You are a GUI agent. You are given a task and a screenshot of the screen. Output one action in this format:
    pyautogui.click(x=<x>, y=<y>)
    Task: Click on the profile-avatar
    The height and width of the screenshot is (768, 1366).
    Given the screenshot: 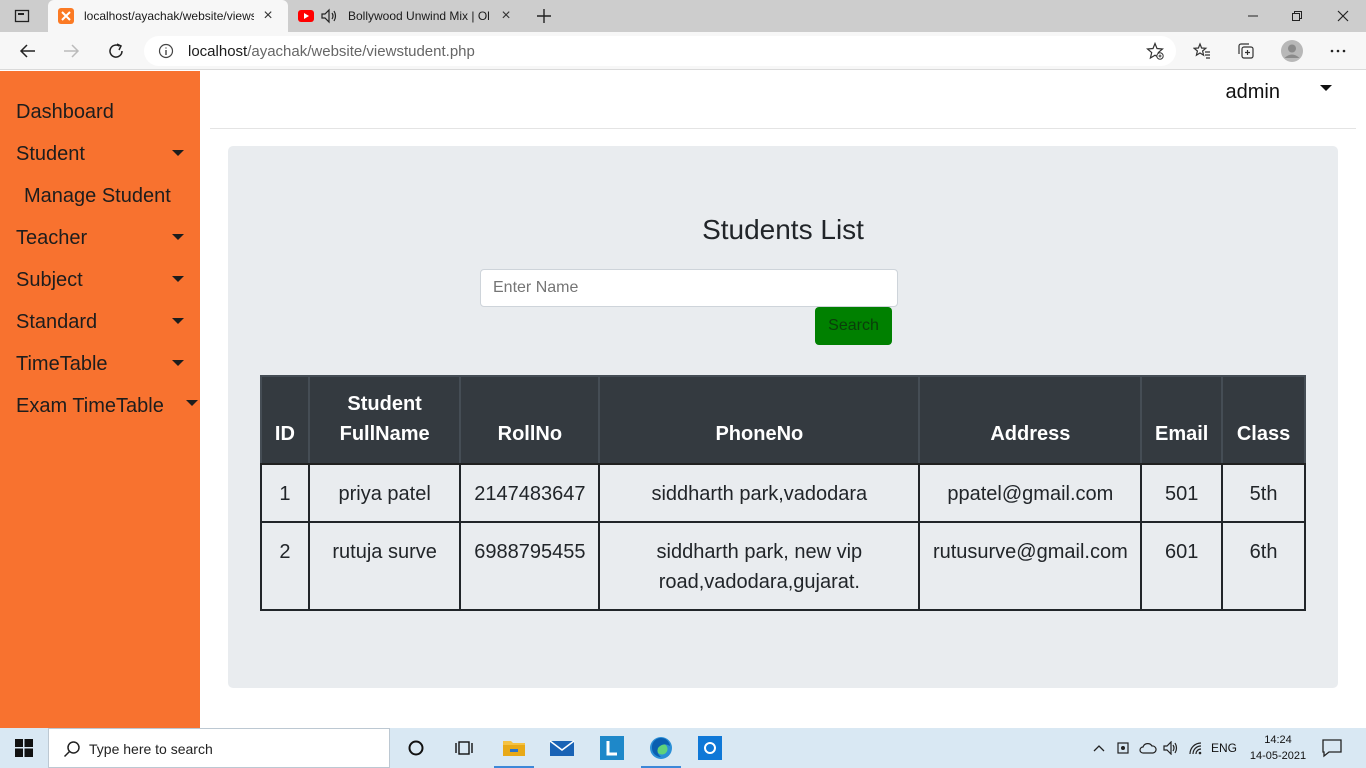 What is the action you would take?
    pyautogui.click(x=1292, y=51)
    